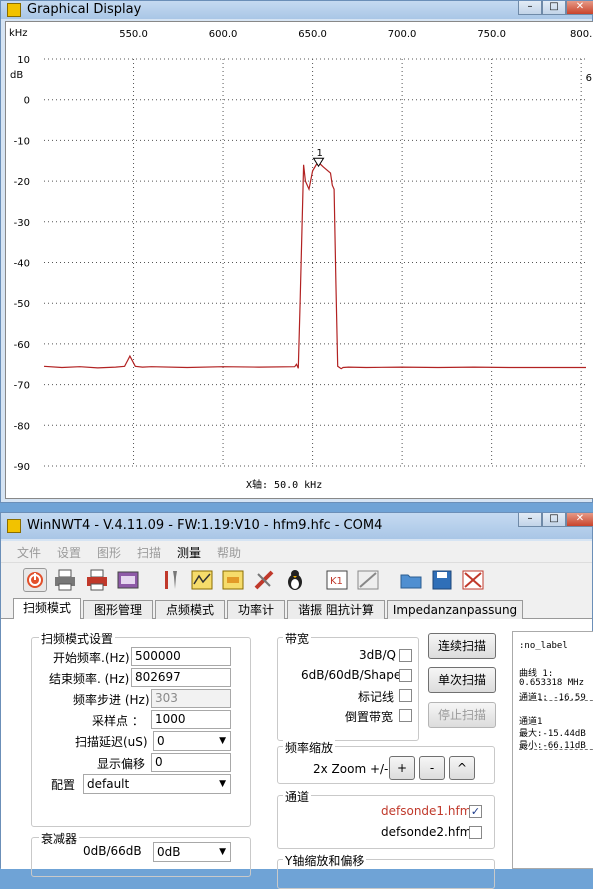 The image size is (593, 889). I want to click on stop-sweep-button: 停止扫描, so click(462, 715).